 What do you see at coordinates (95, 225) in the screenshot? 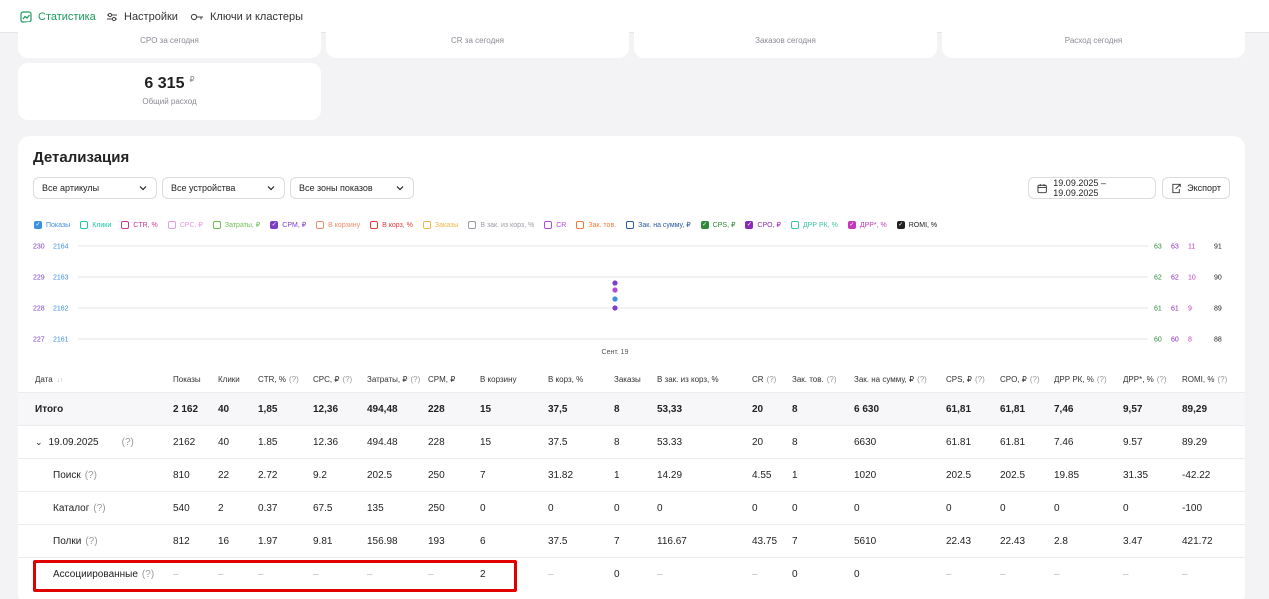
I see `legend-item: Клики` at bounding box center [95, 225].